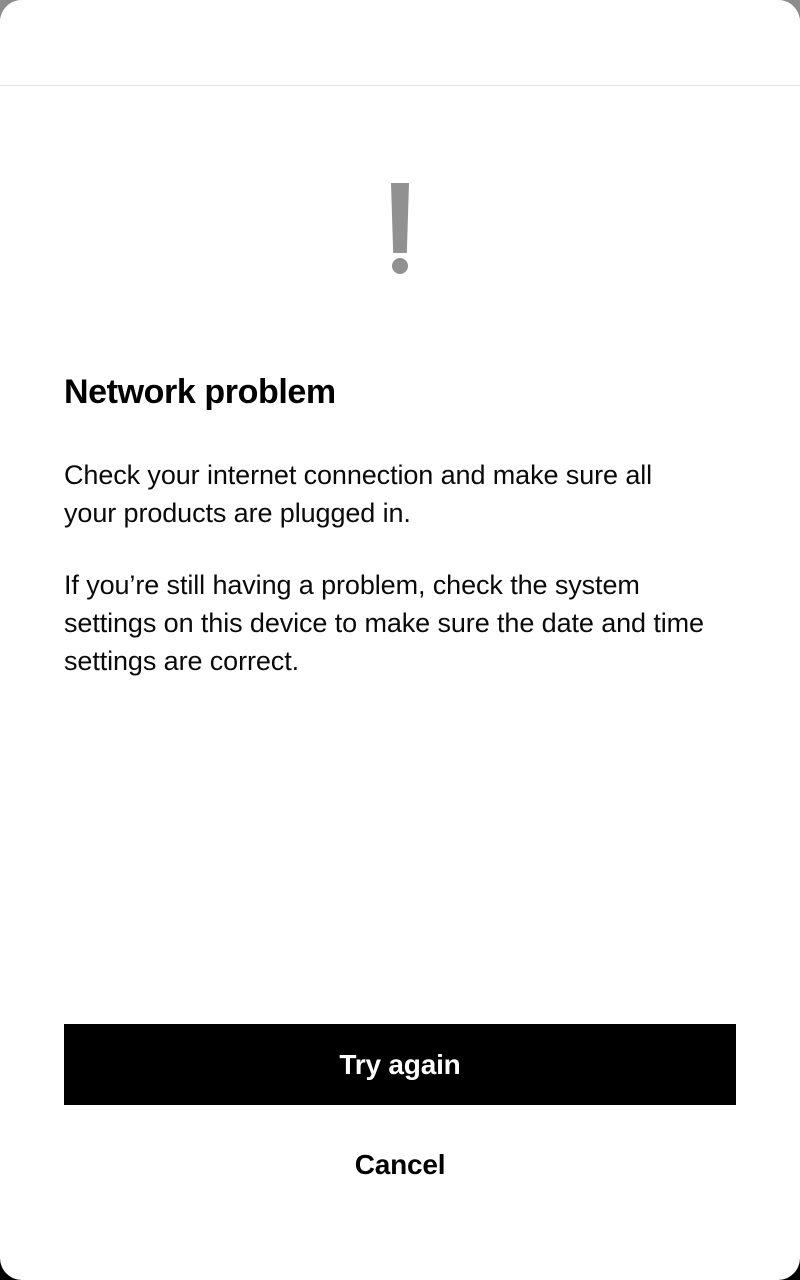  I want to click on exclamation-mark-stem, so click(400, 218).